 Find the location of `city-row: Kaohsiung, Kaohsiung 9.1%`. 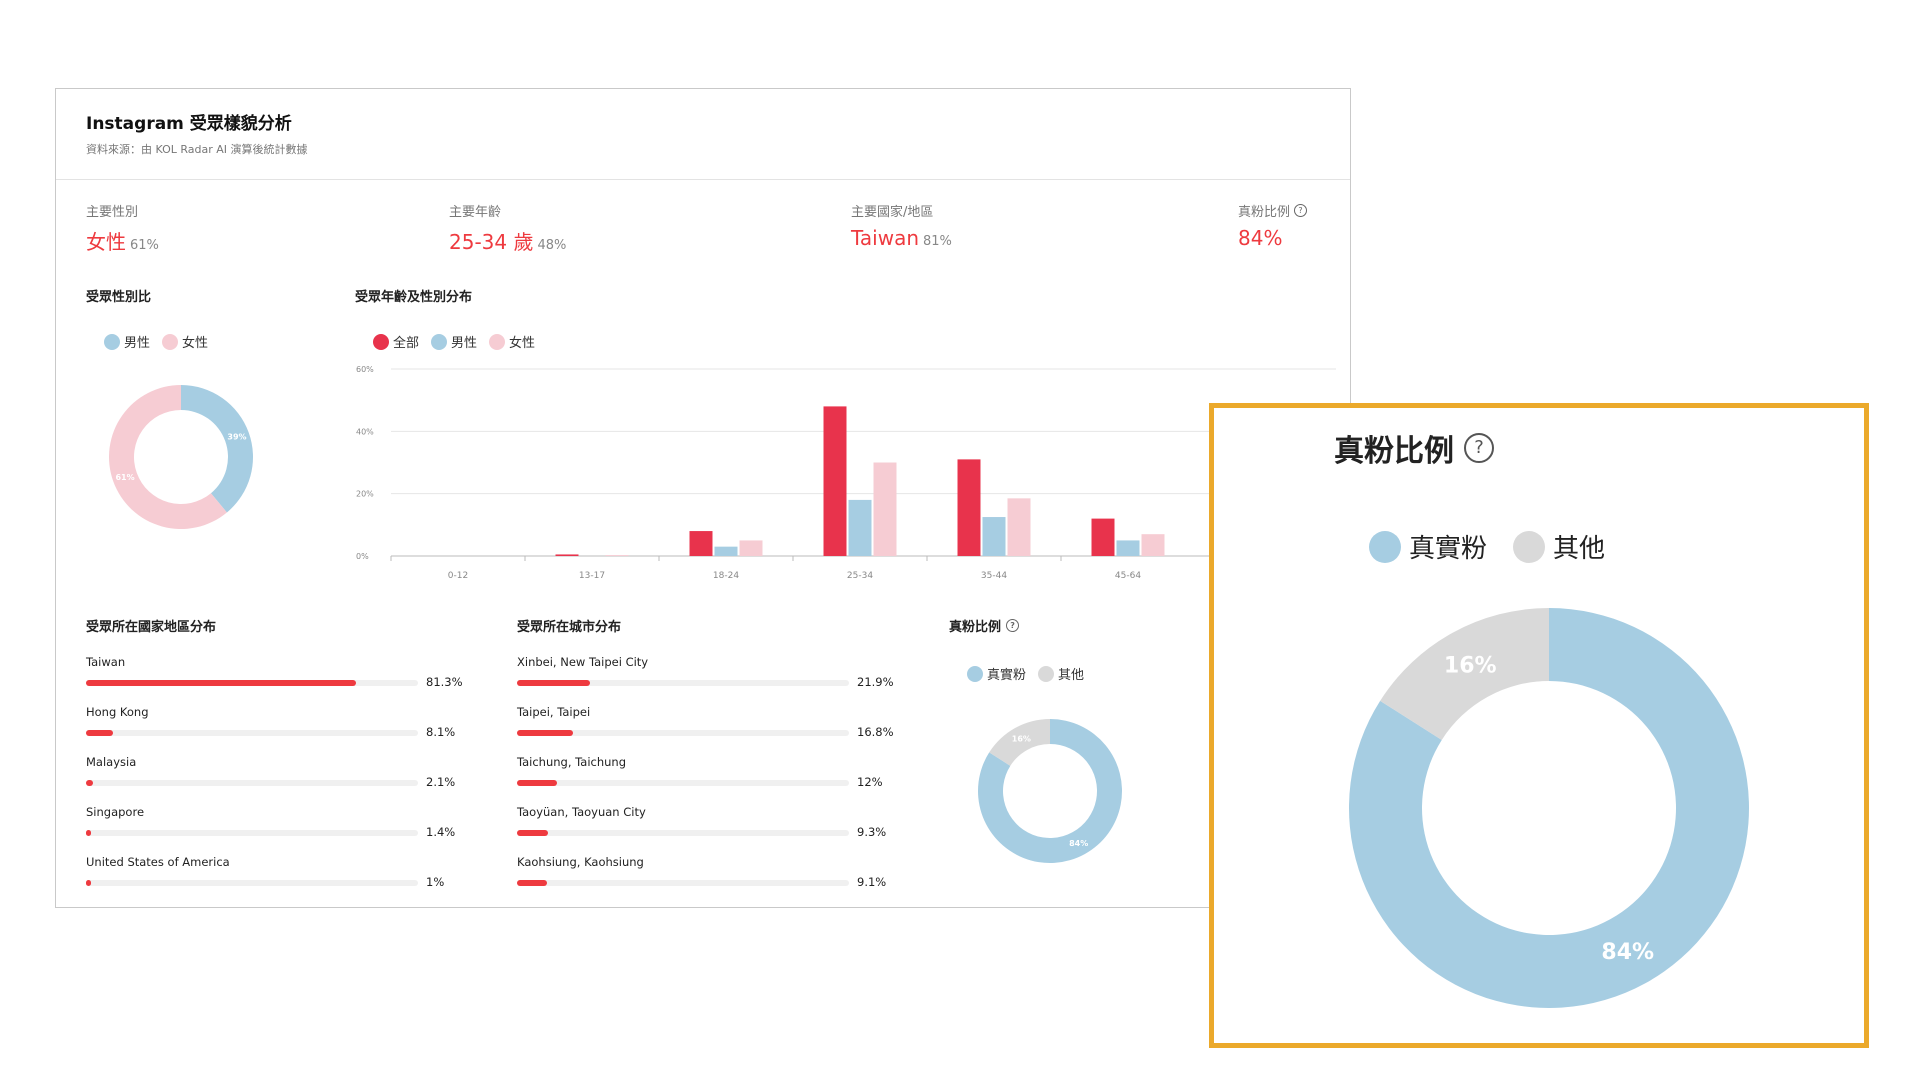

city-row: Kaohsiung, Kaohsiung 9.1% is located at coordinates (707, 880).